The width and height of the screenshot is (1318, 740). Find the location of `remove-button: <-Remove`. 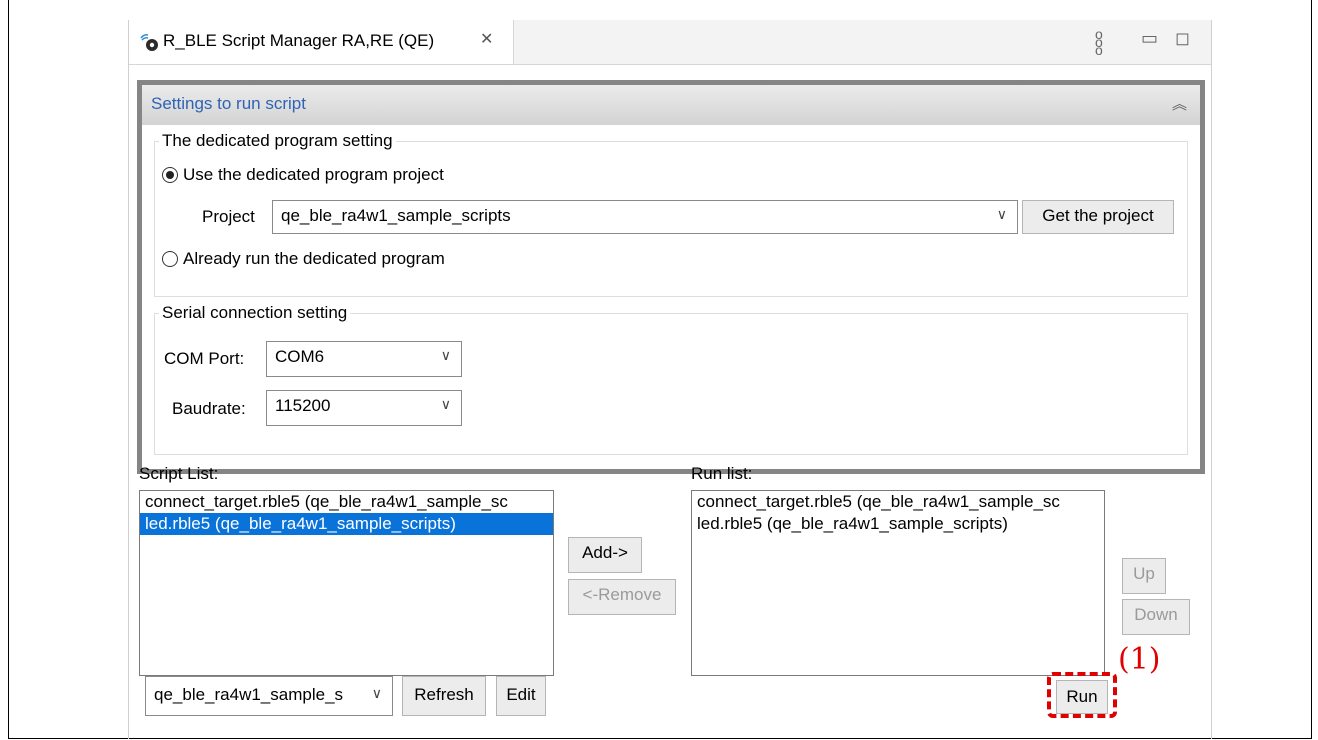

remove-button: <-Remove is located at coordinates (622, 597).